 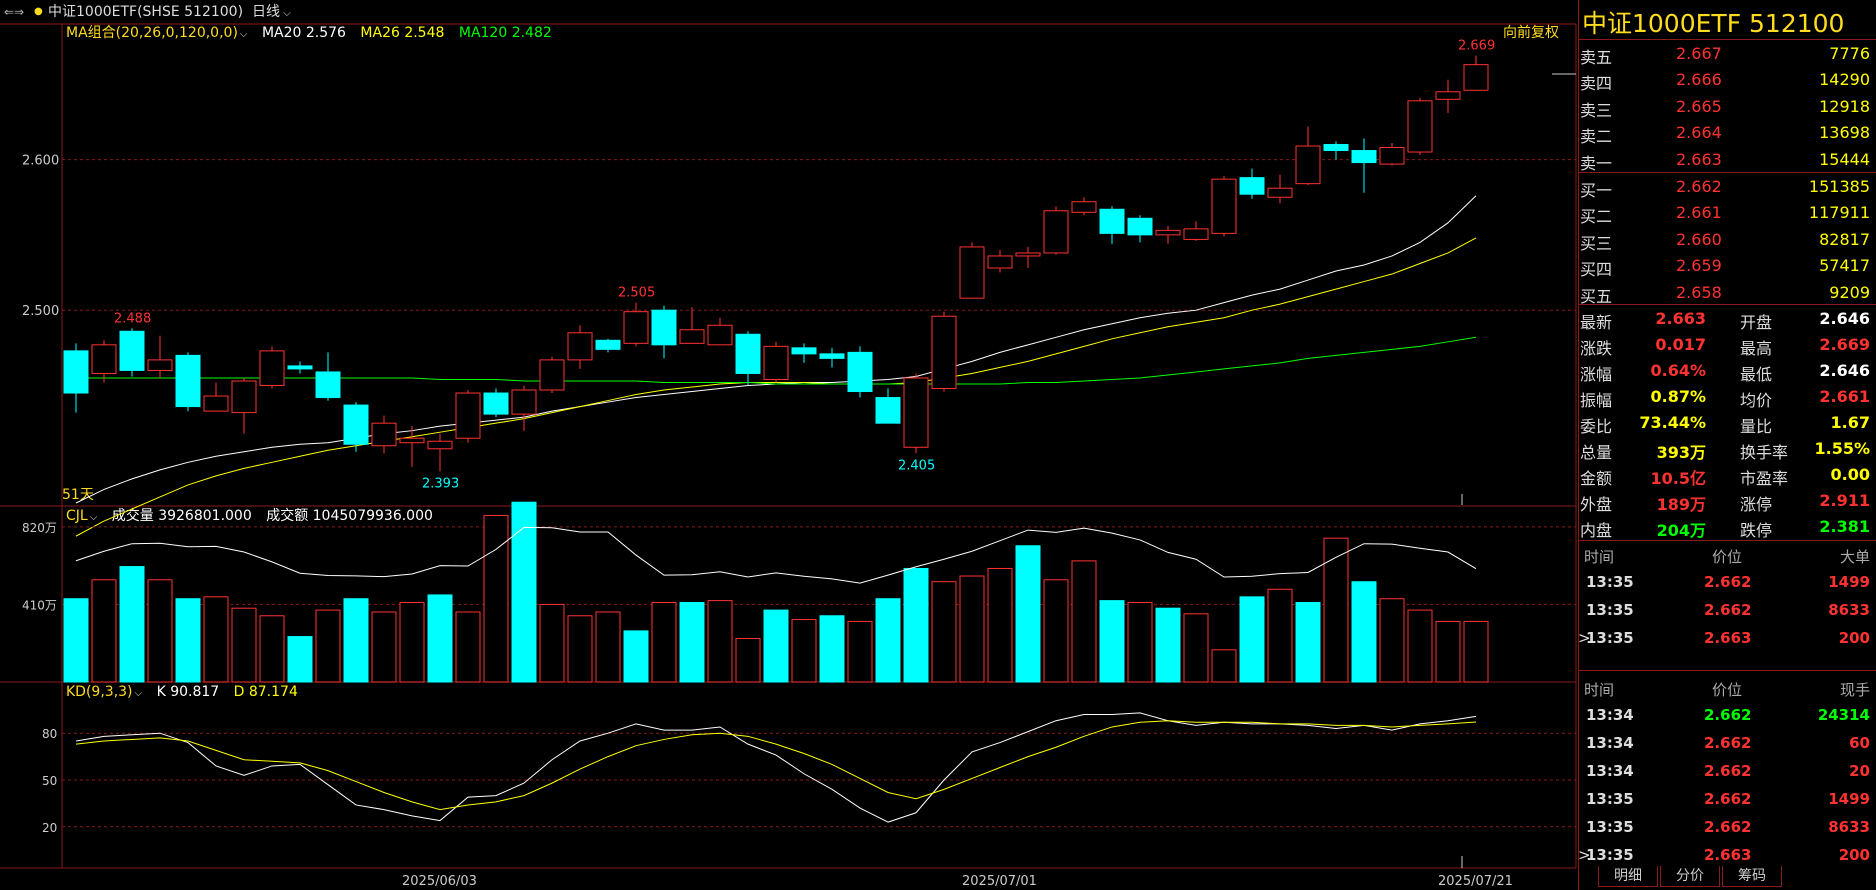 I want to click on trade-price: 2.663, so click(x=1728, y=855).